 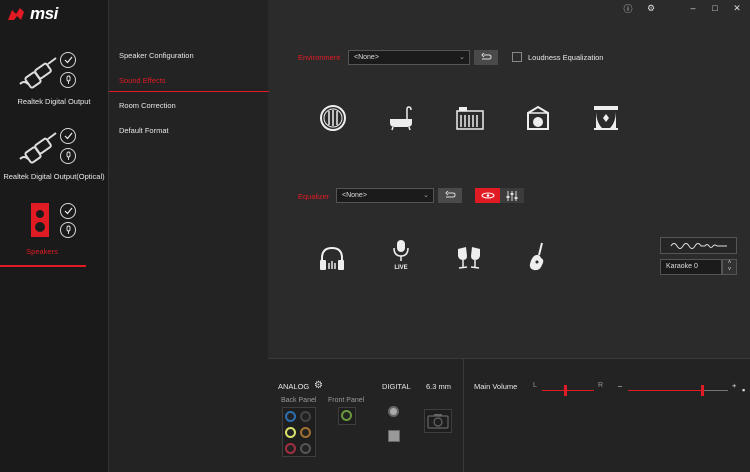 What do you see at coordinates (734, 385) in the screenshot?
I see `volume-plus-icon: +` at bounding box center [734, 385].